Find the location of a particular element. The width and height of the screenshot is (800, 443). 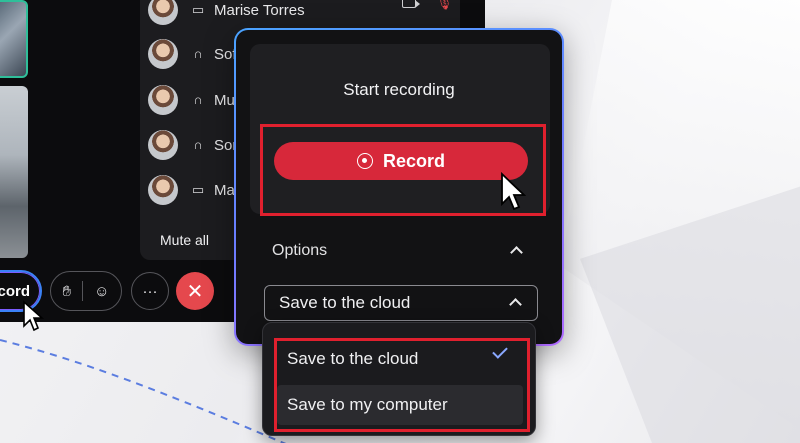

options-label: Options is located at coordinates (300, 250).